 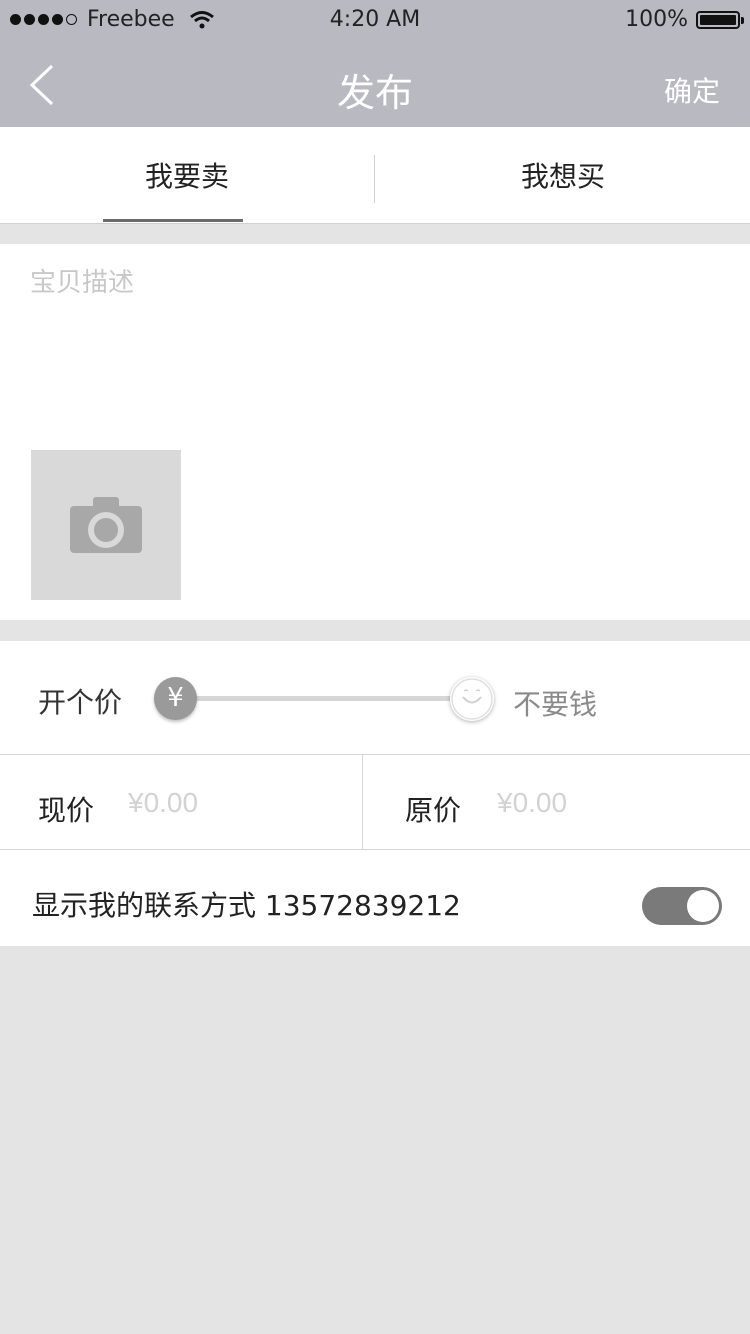 What do you see at coordinates (433, 810) in the screenshot?
I see `original-price-label: 原价` at bounding box center [433, 810].